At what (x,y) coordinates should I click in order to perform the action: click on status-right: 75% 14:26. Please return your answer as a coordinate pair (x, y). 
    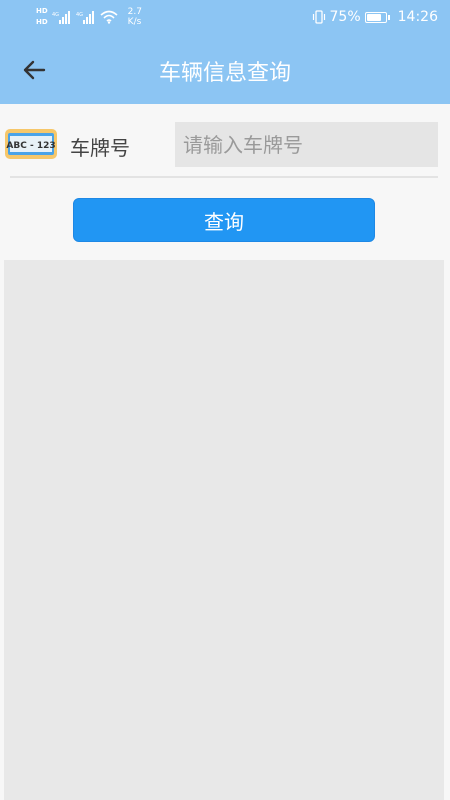
    Looking at the image, I should click on (375, 17).